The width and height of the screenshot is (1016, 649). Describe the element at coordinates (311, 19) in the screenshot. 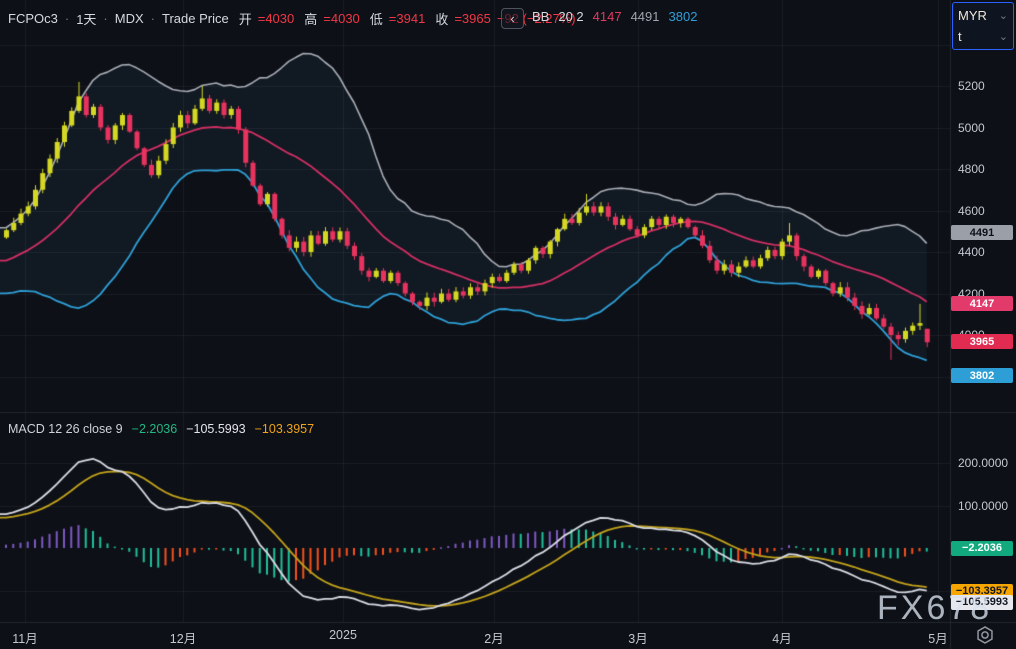

I see `high-label: 高` at that location.